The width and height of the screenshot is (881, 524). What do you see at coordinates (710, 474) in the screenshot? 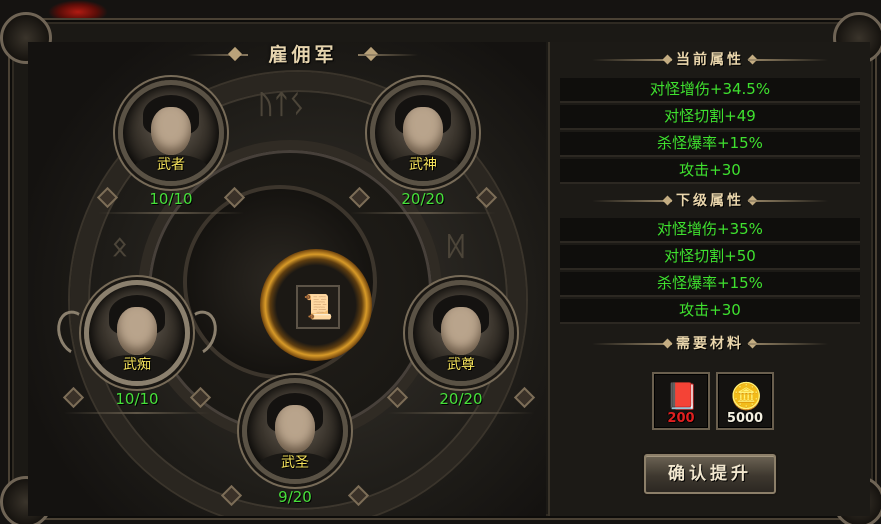
I see `confirm-upgrade-button: 确认提升` at bounding box center [710, 474].